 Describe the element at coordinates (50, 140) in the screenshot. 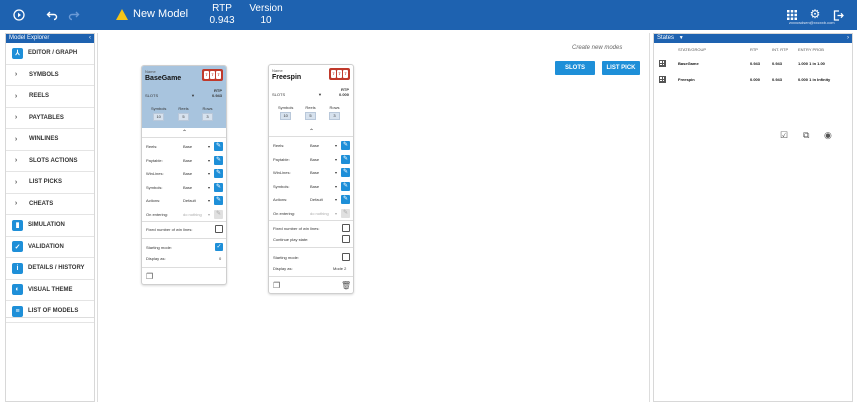

I see `nav-item-winlines: › WINLINES` at that location.